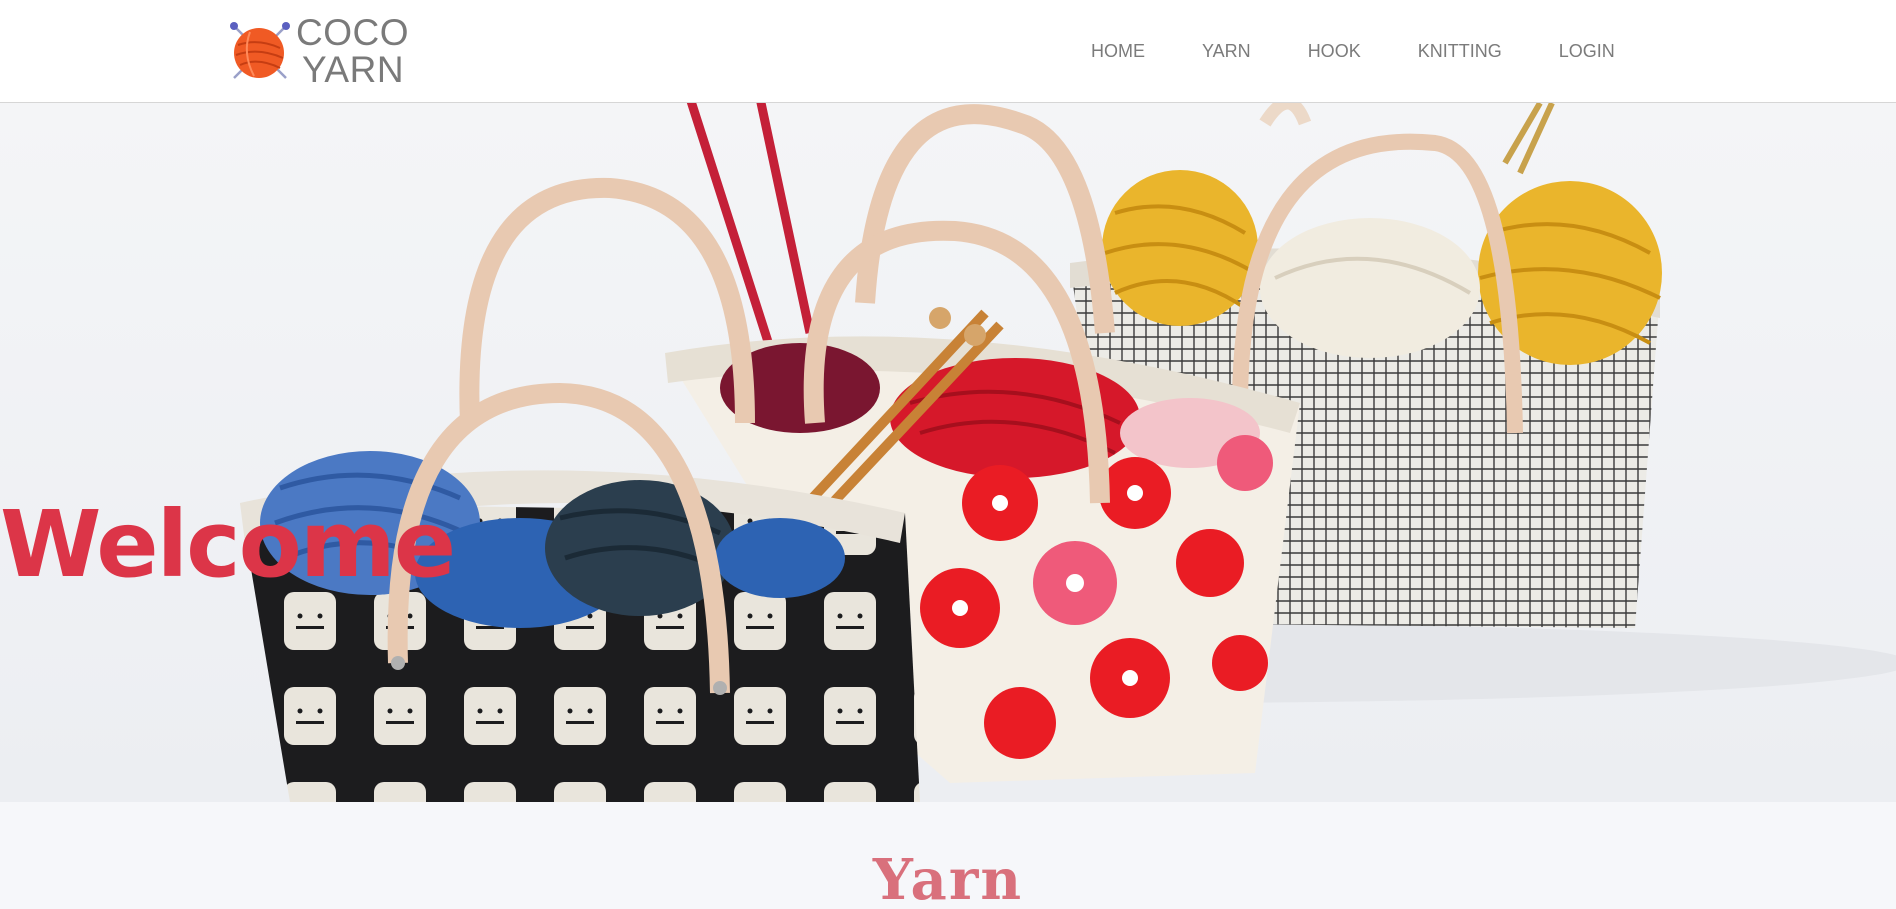 This screenshot has width=1896, height=909. Describe the element at coordinates (260, 50) in the screenshot. I see `yarn-ball-icon` at that location.